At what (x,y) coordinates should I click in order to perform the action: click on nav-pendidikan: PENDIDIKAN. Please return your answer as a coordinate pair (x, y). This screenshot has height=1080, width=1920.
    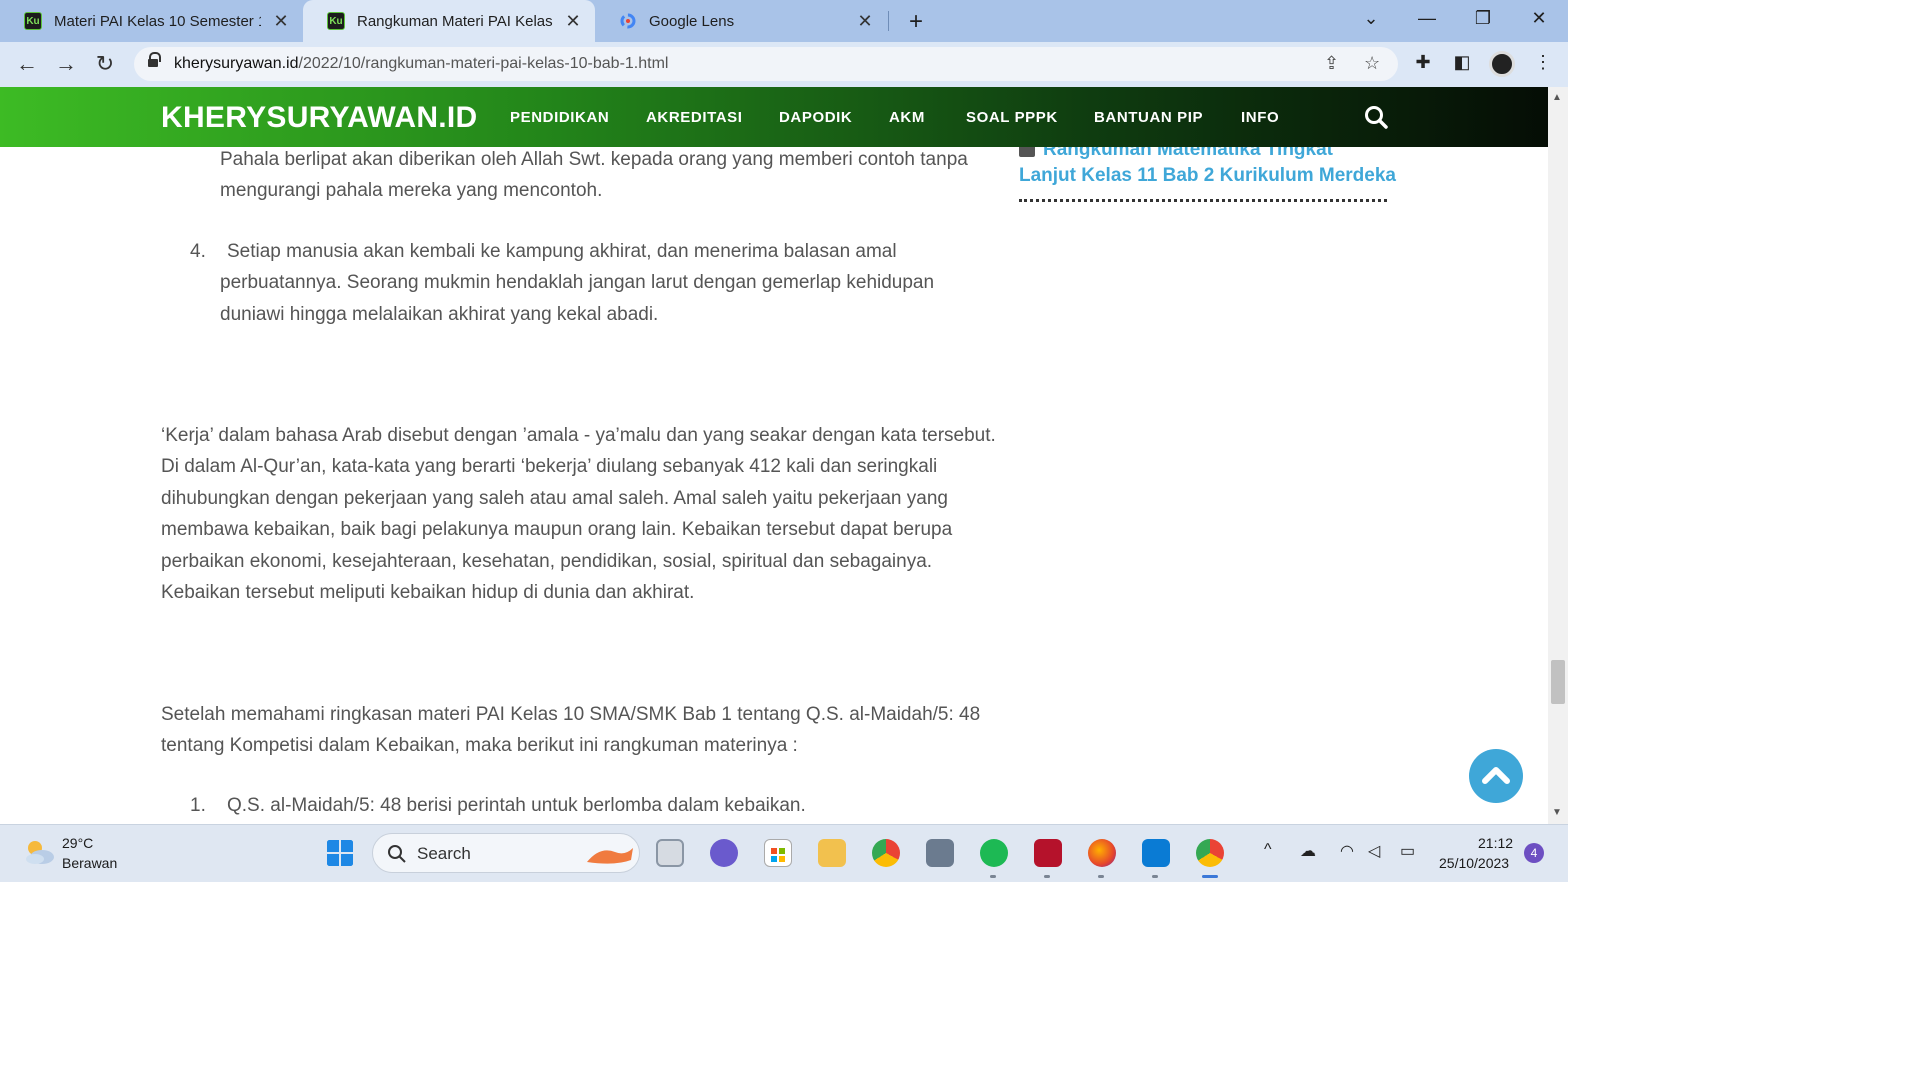
    Looking at the image, I should click on (559, 117).